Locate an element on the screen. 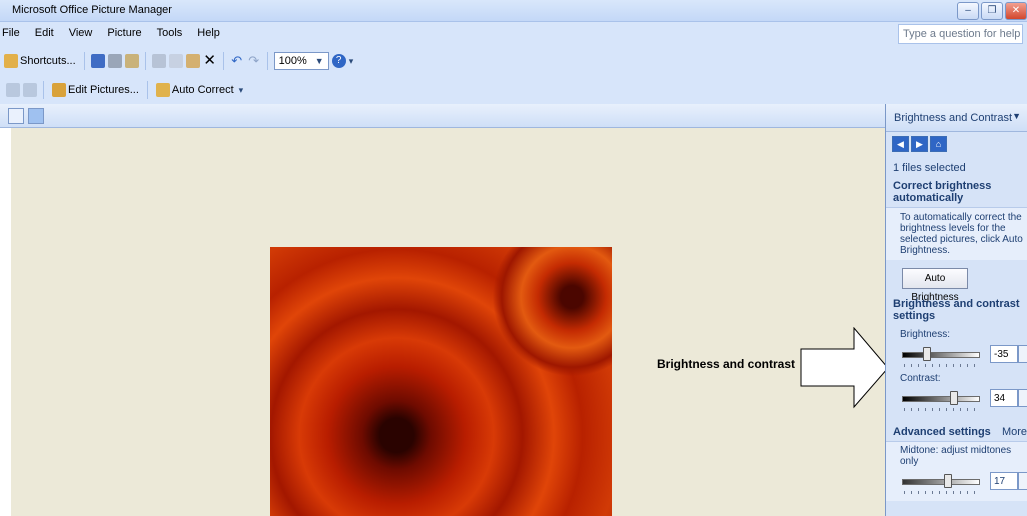 This screenshot has height=516, width=1027. midtone-slider-thumb is located at coordinates (947, 481).